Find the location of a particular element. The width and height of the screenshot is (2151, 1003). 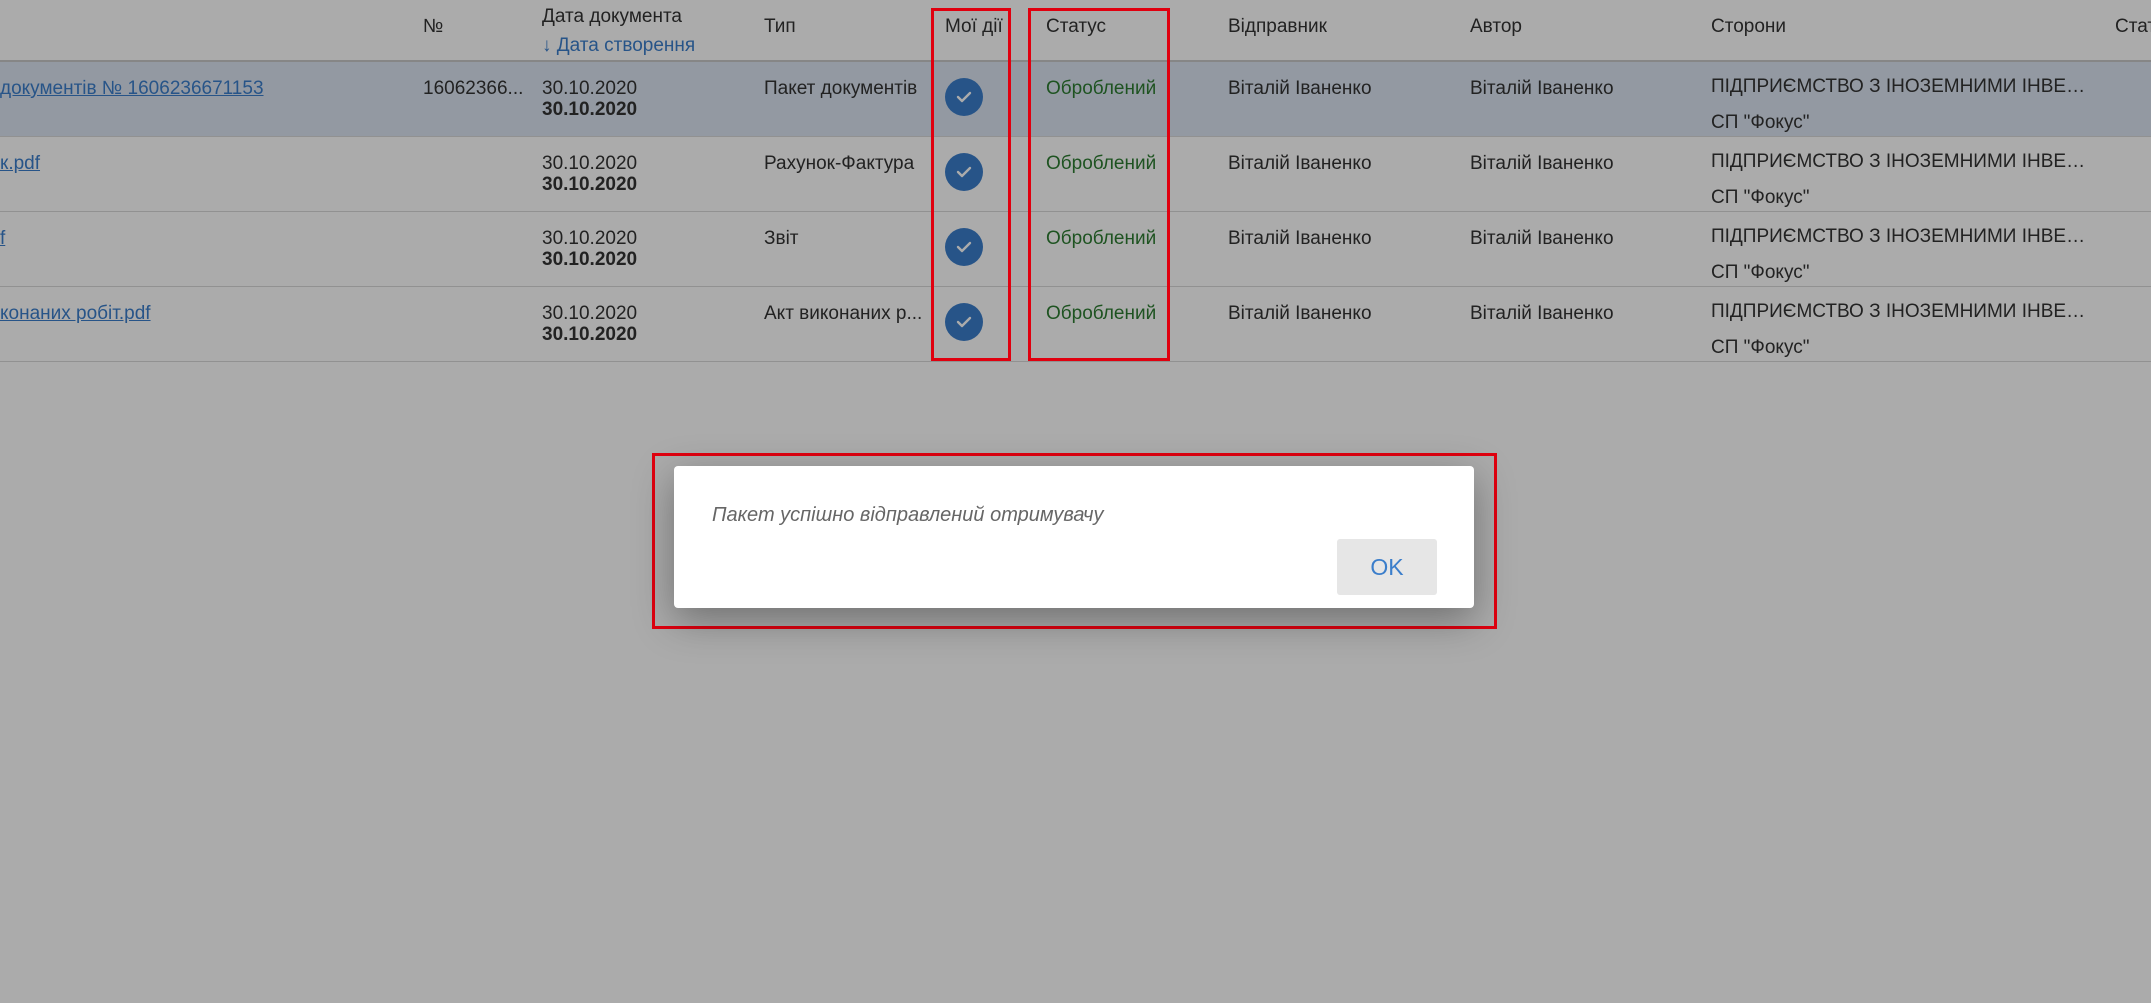

alert-dialog: Пакет успішно відправлений отримувачу OK is located at coordinates (1074, 537).